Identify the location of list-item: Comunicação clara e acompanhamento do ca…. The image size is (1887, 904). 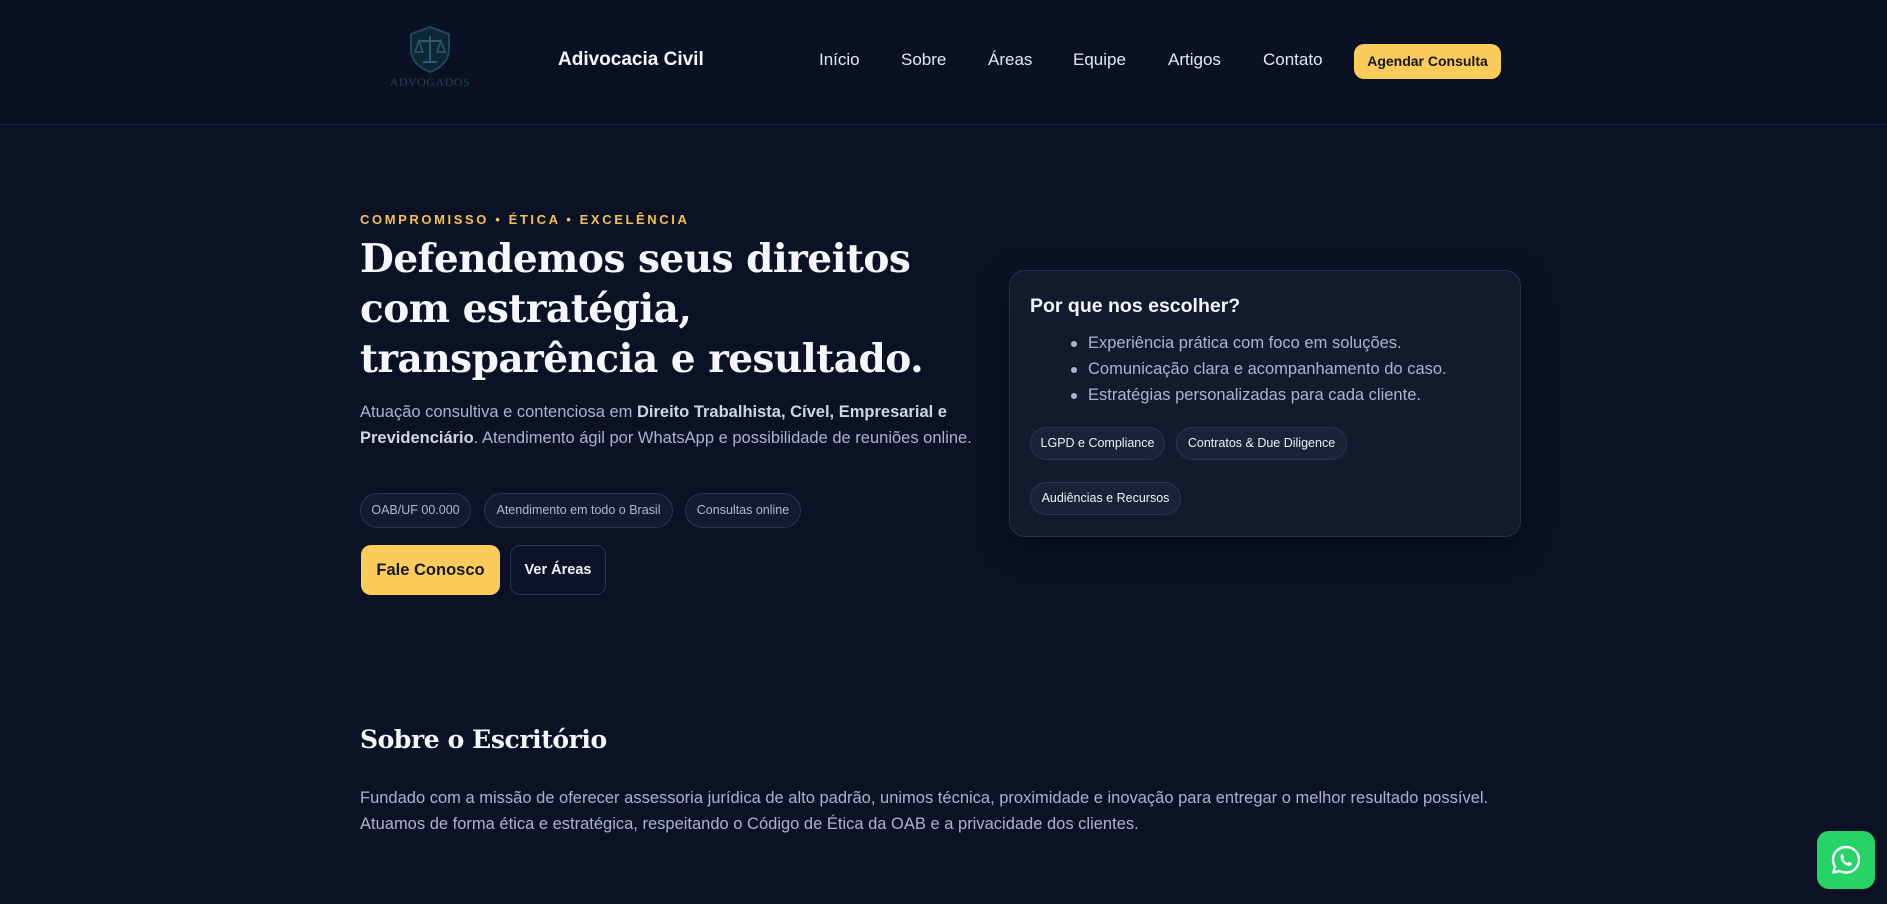
(1259, 369).